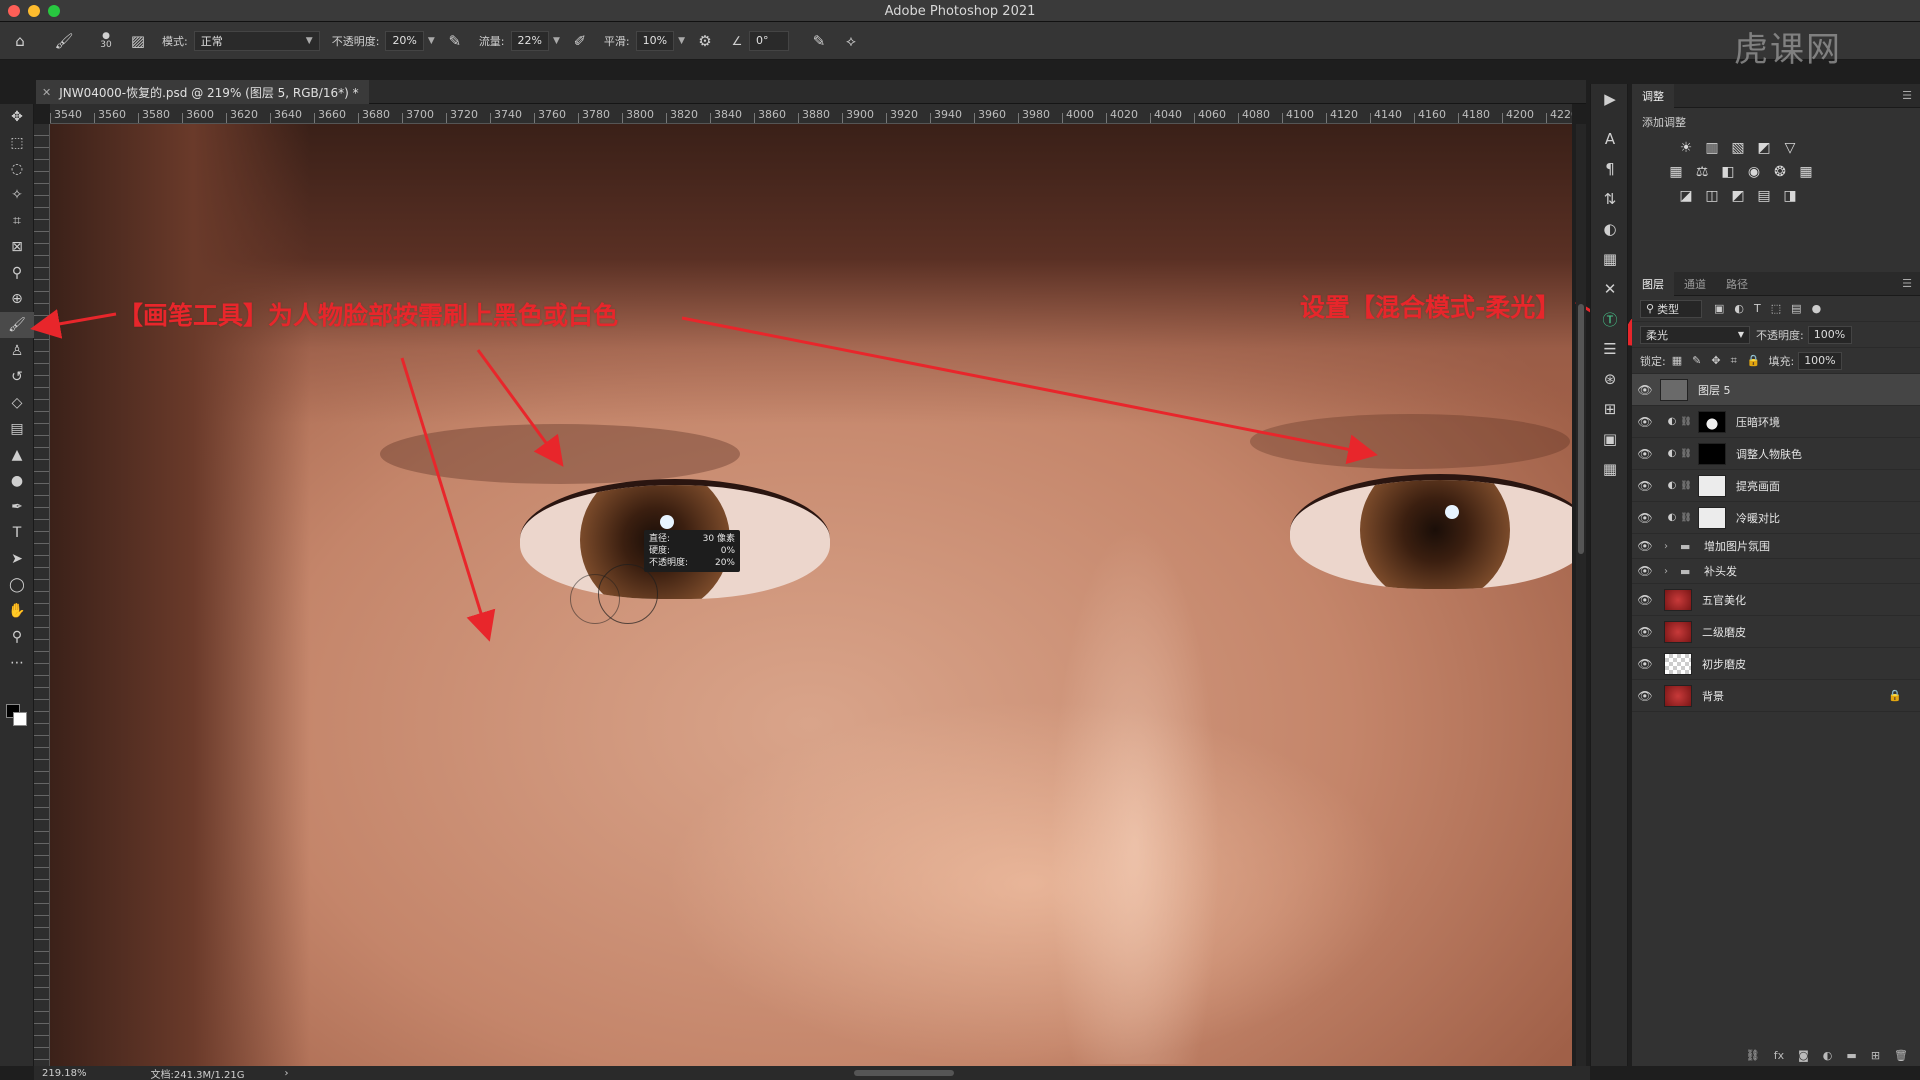  Describe the element at coordinates (17, 663) in the screenshot. I see `more-tools-icon: ⋯` at that location.